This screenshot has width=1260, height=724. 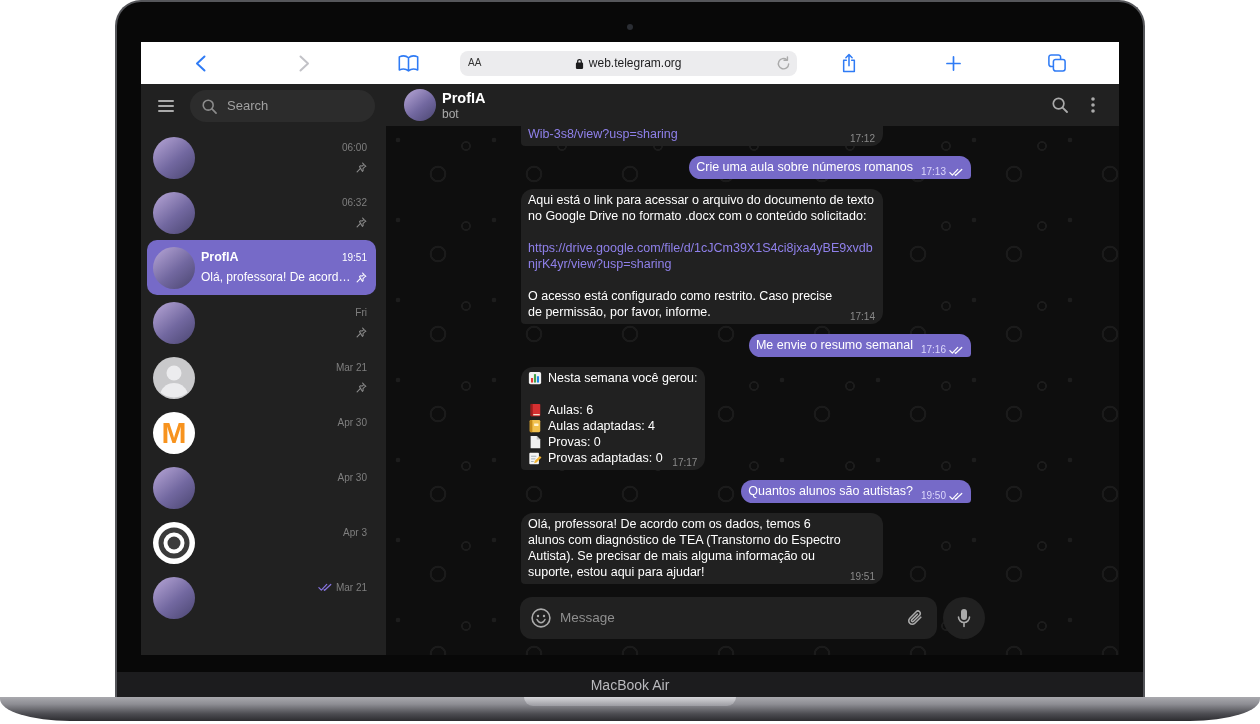 I want to click on message-field: Message, so click(x=728, y=618).